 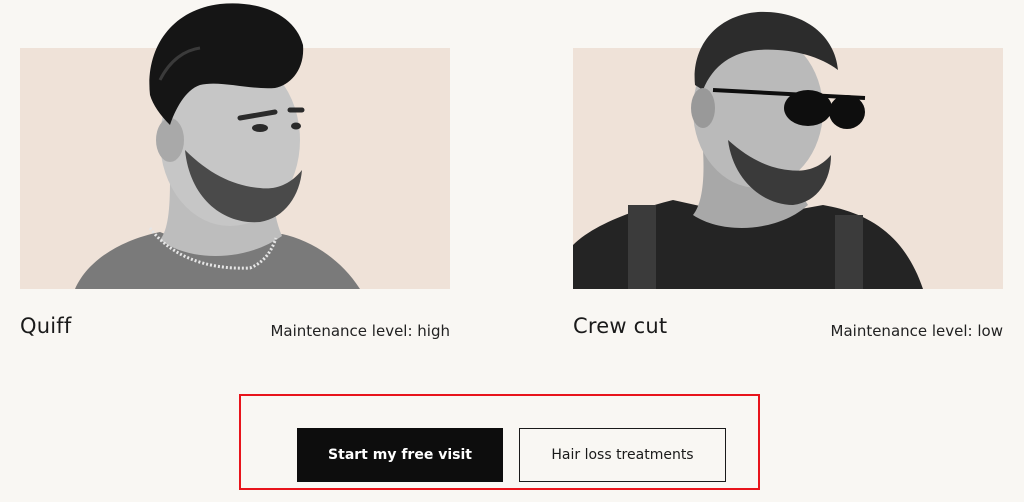 What do you see at coordinates (400, 455) in the screenshot?
I see `start-free-visit-button: Start my free visit` at bounding box center [400, 455].